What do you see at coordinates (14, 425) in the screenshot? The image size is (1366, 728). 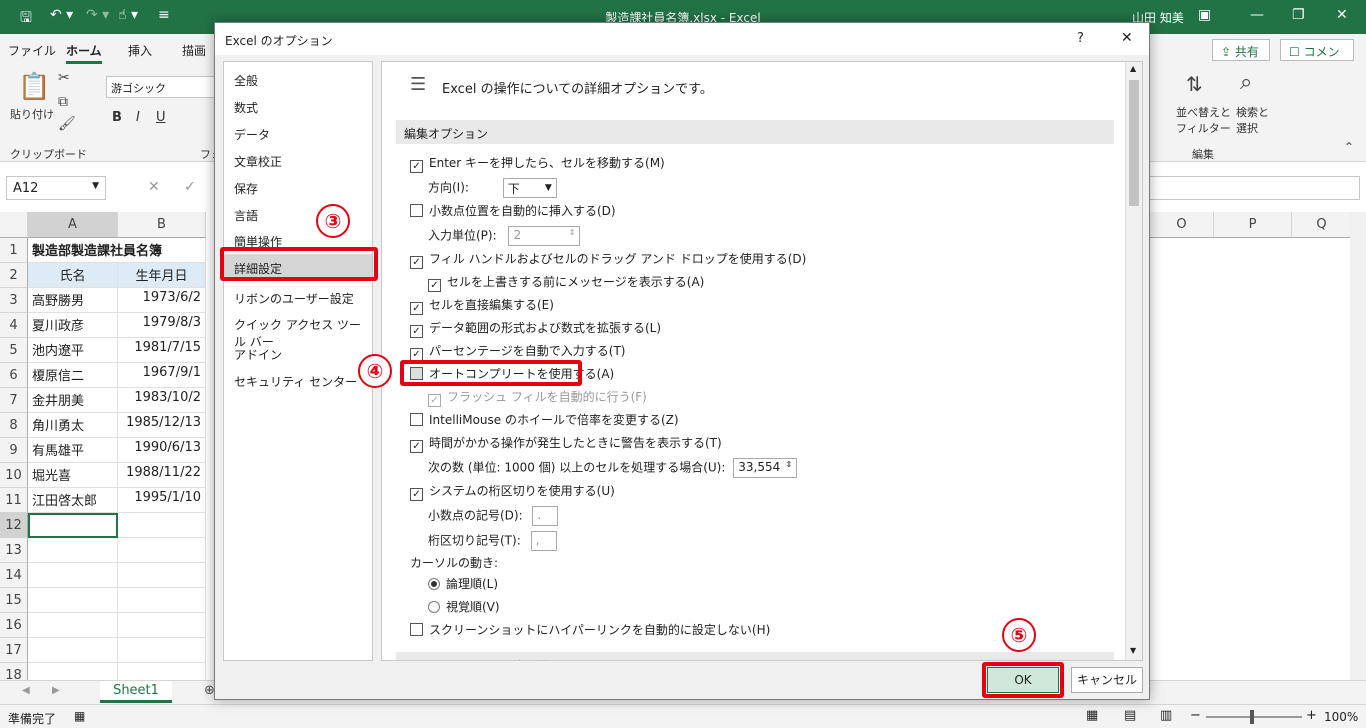 I see `row-header: 8` at bounding box center [14, 425].